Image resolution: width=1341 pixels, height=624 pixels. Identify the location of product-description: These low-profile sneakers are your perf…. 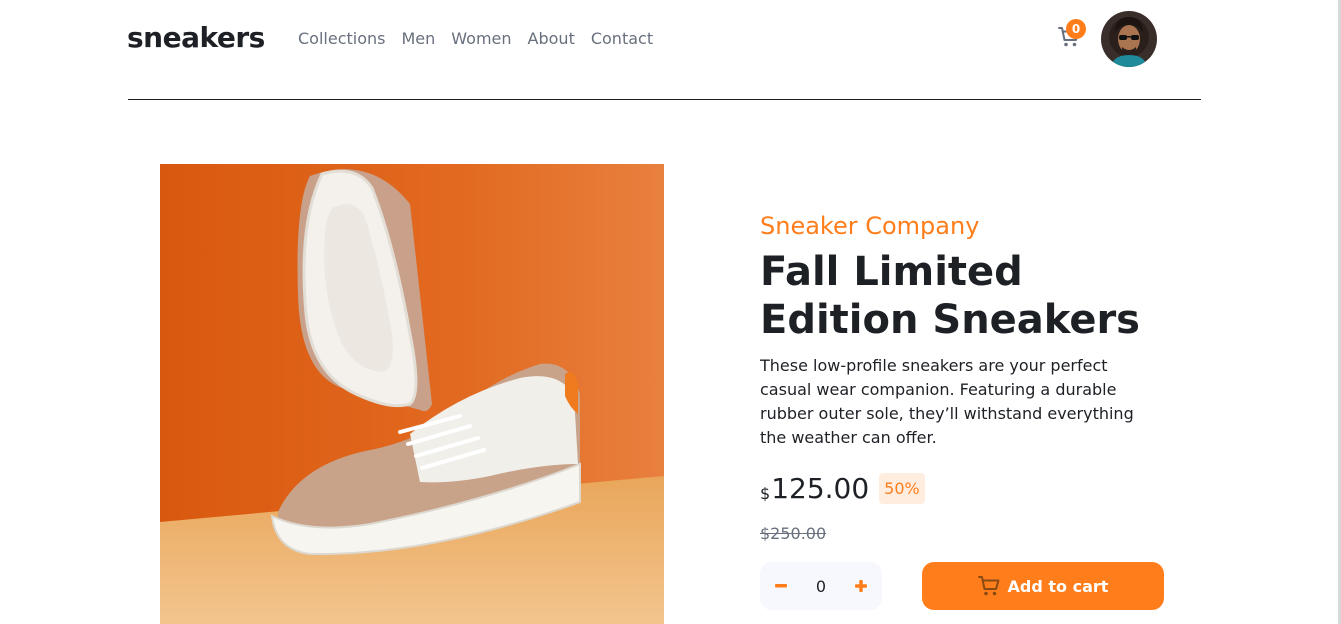
(947, 401).